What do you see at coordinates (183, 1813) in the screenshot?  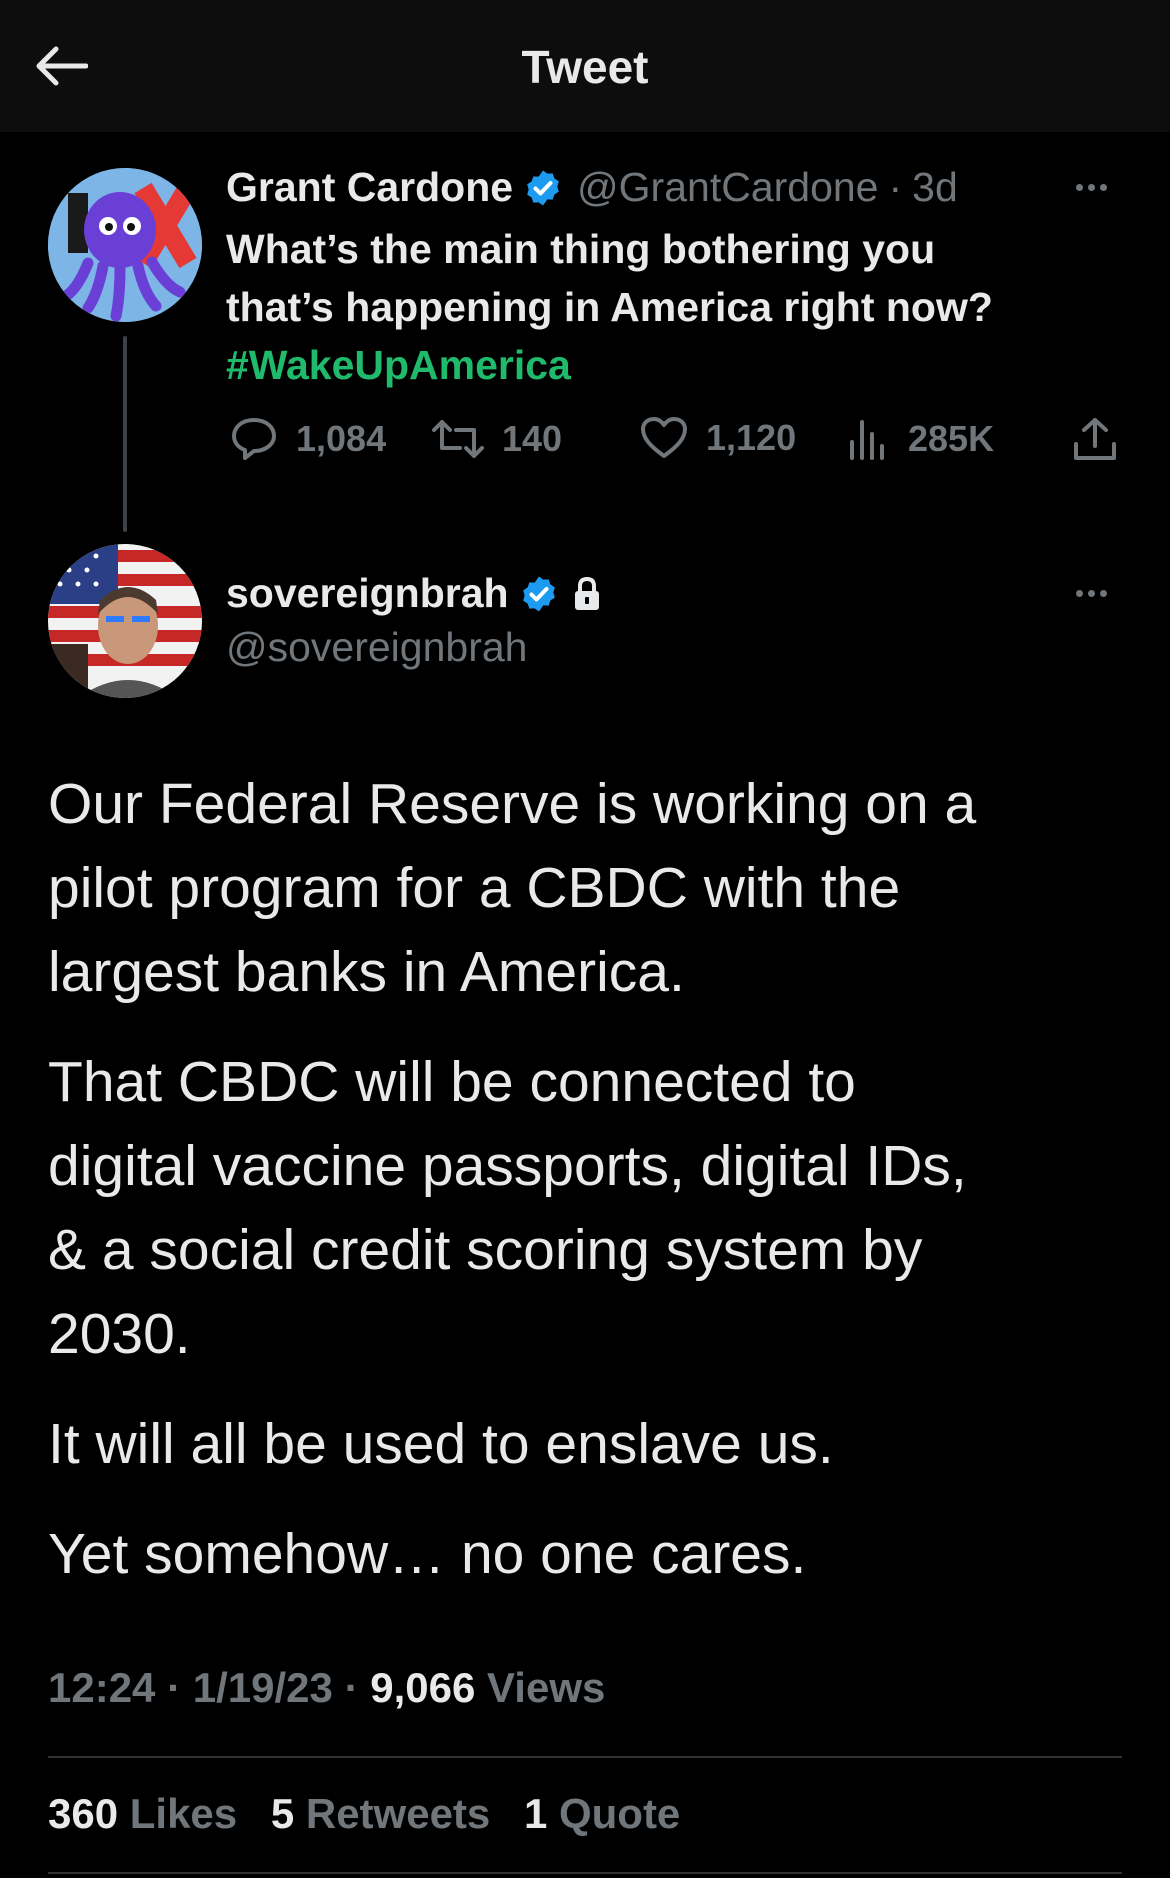 I see `likes-label: Likes` at bounding box center [183, 1813].